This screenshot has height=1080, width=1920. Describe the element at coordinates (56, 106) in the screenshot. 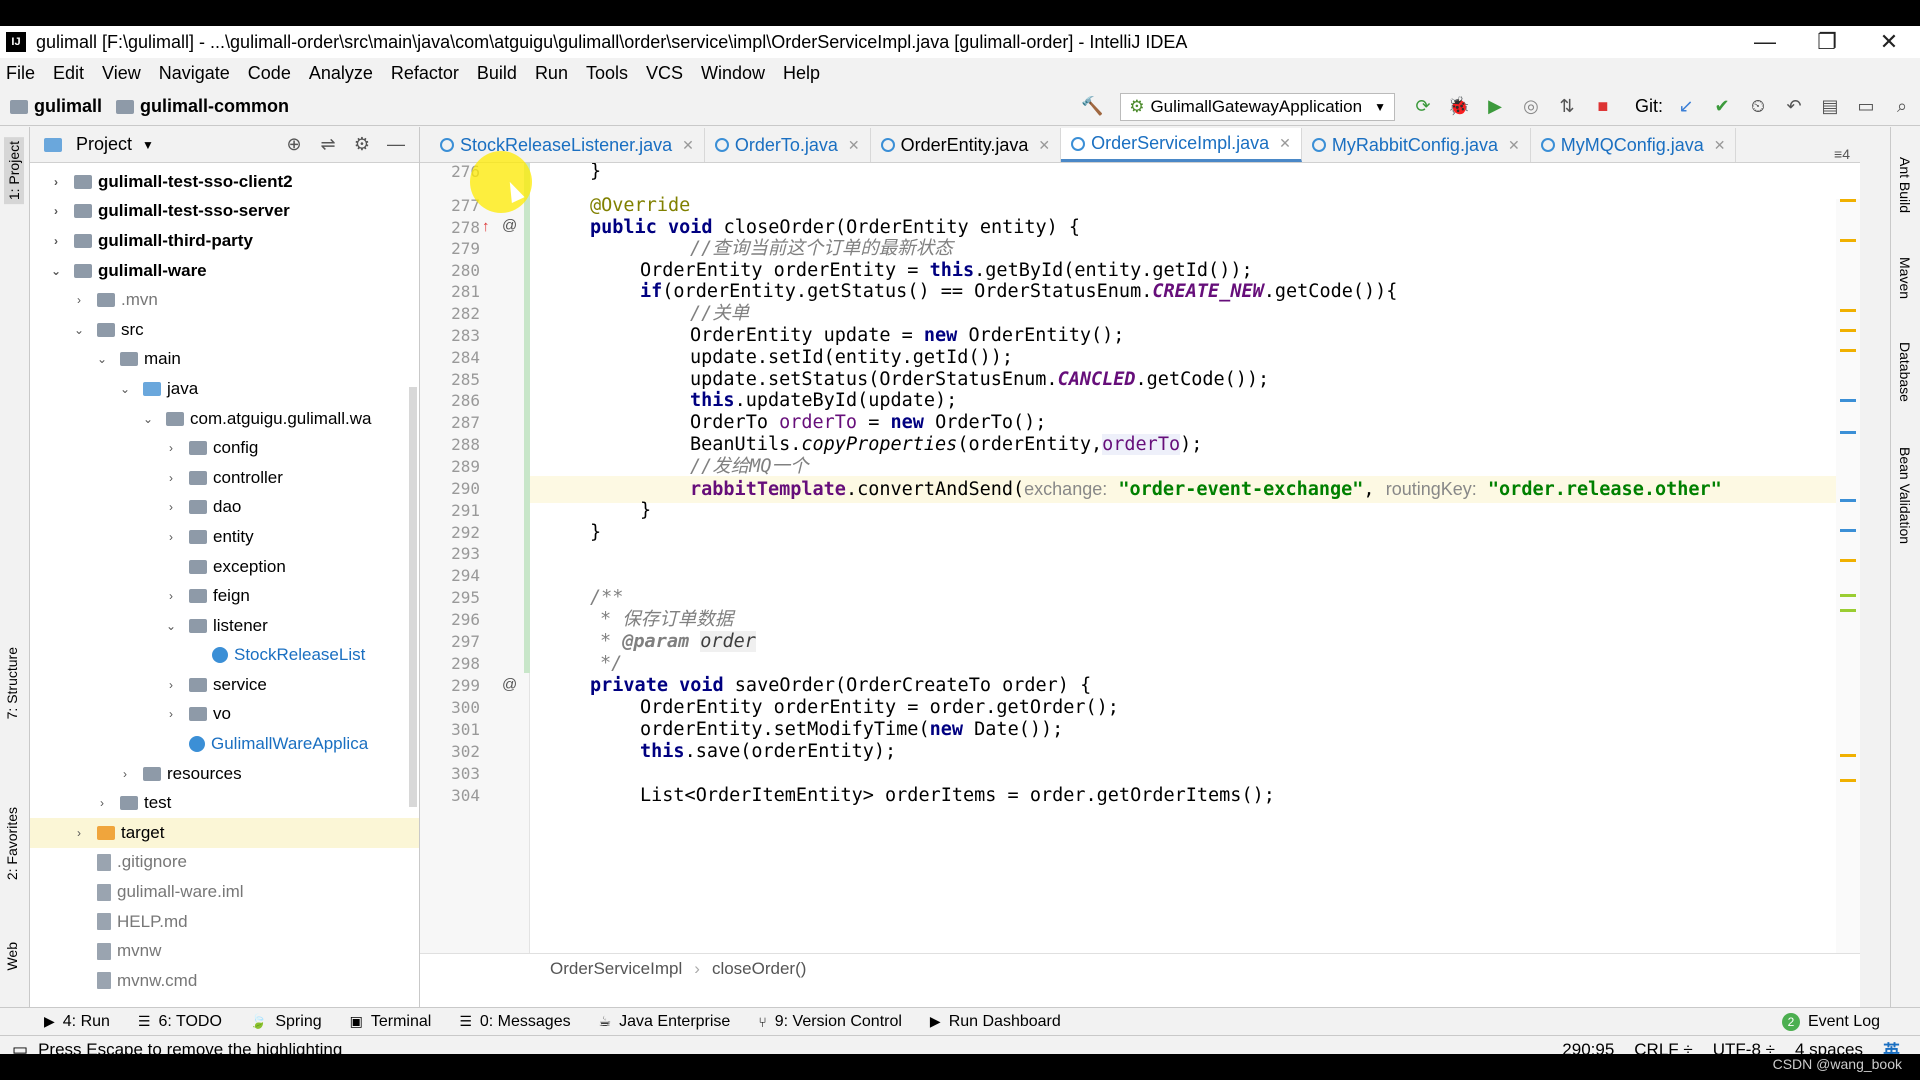

I see `nav-crumb-gulimall: gulimall` at that location.